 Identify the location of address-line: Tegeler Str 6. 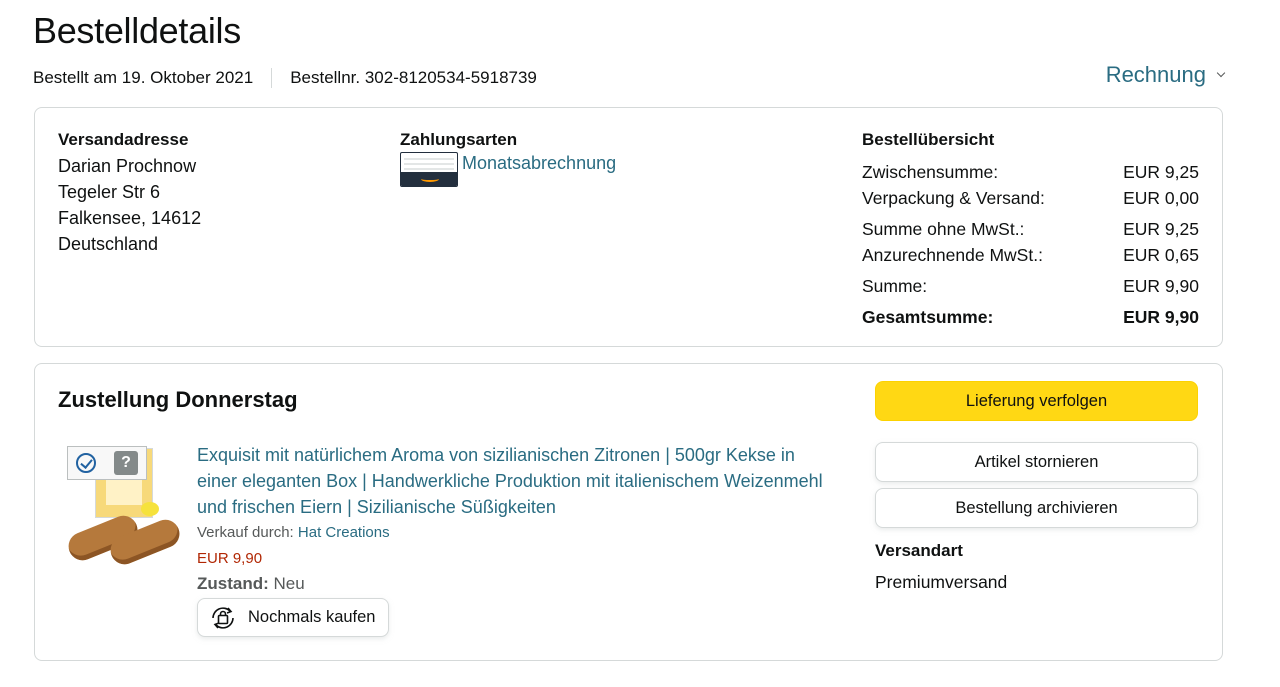
(109, 192).